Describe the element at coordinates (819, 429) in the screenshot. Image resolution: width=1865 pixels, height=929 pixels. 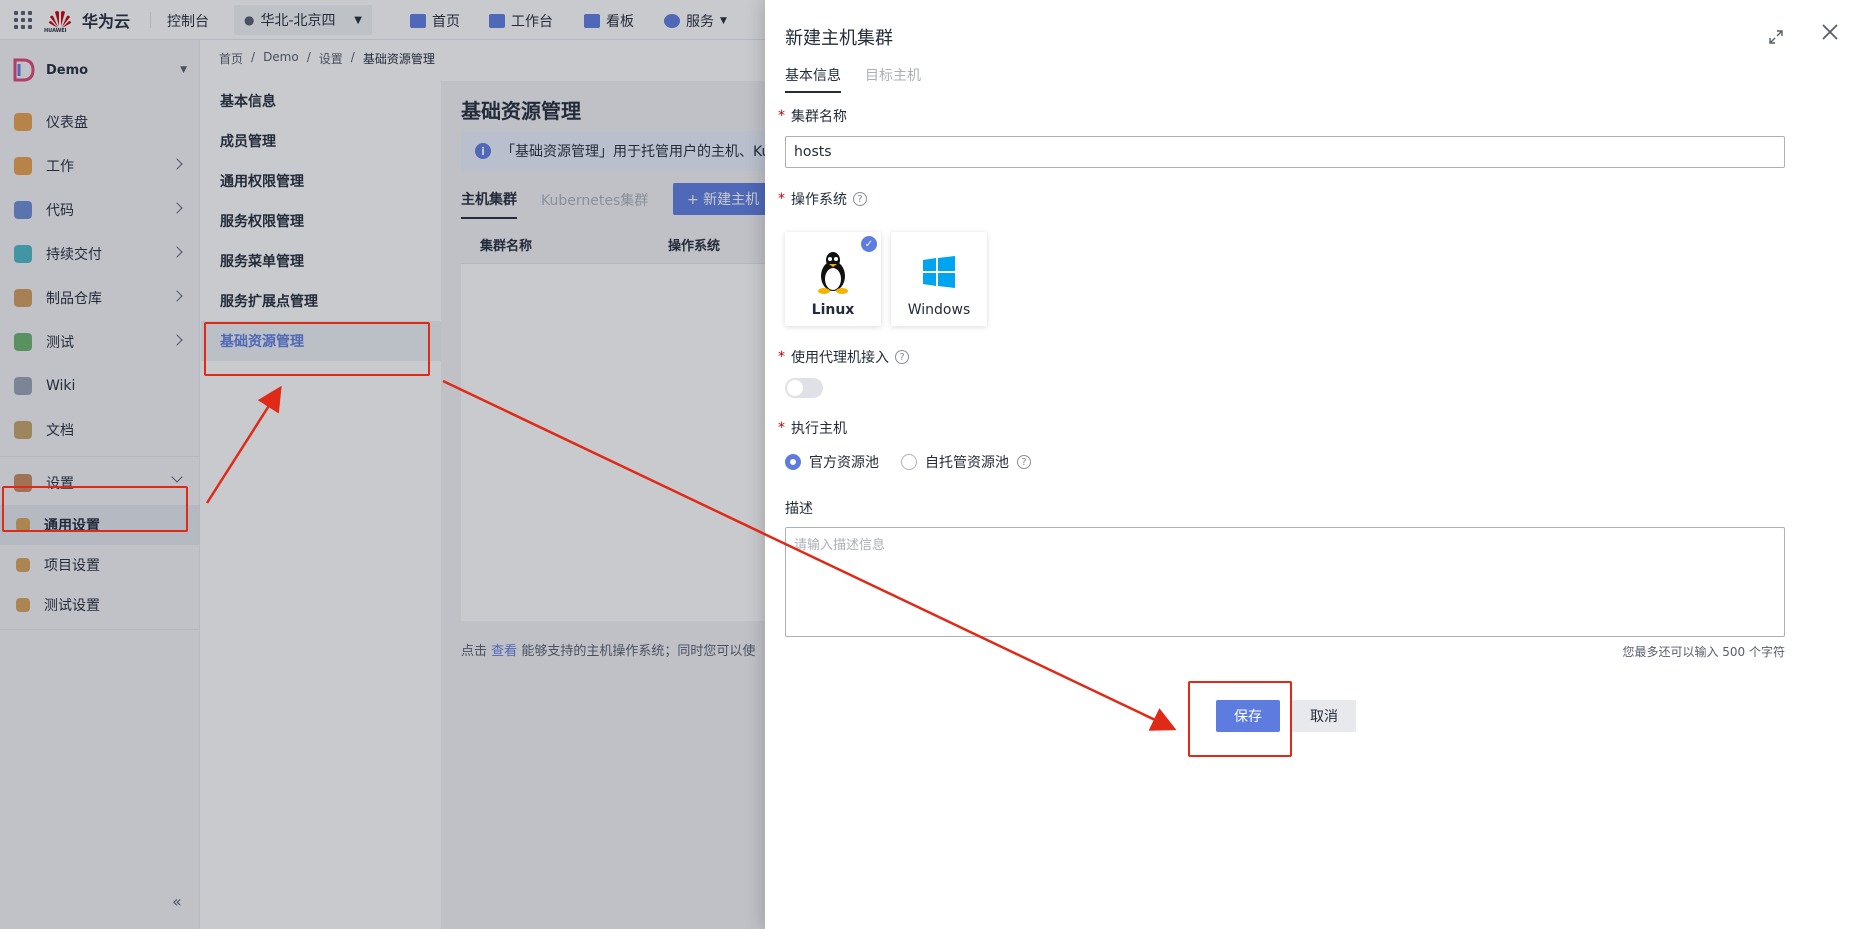
I see `exec-host-label-text: 执行主机` at that location.